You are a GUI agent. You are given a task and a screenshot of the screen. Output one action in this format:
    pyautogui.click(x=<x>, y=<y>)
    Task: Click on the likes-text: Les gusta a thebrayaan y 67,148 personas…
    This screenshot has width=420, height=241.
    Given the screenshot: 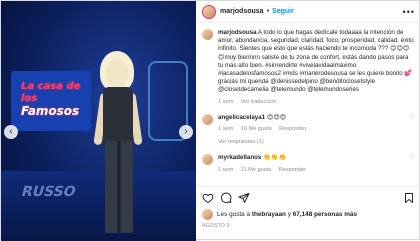 What is the action you would take?
    pyautogui.click(x=287, y=214)
    